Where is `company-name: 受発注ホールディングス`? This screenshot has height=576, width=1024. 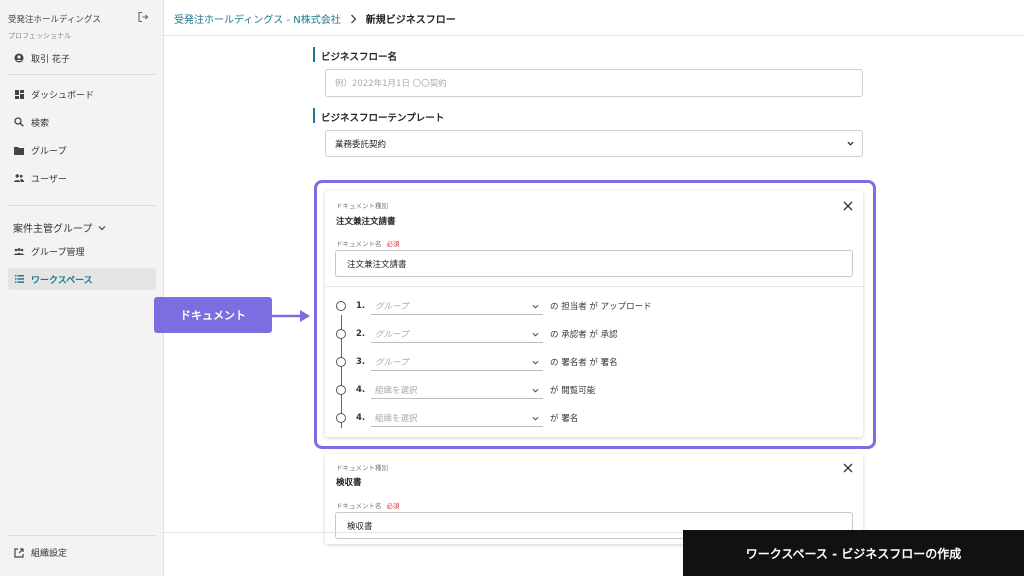 company-name: 受発注ホールディングス is located at coordinates (54, 20).